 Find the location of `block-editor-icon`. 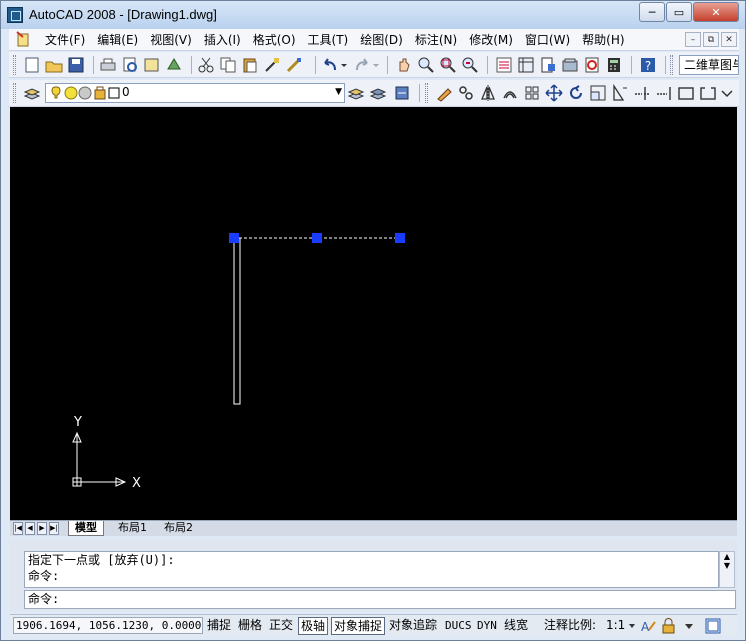

block-editor-icon is located at coordinates (294, 65).